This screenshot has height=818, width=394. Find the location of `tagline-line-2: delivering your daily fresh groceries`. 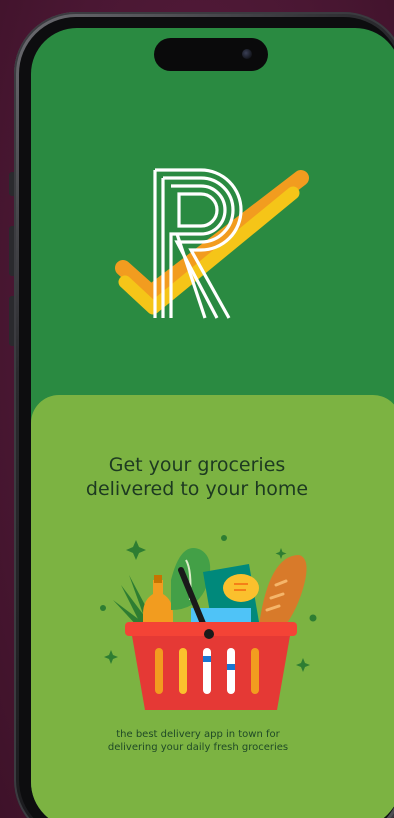

tagline-line-2: delivering your daily fresh groceries is located at coordinates (198, 747).